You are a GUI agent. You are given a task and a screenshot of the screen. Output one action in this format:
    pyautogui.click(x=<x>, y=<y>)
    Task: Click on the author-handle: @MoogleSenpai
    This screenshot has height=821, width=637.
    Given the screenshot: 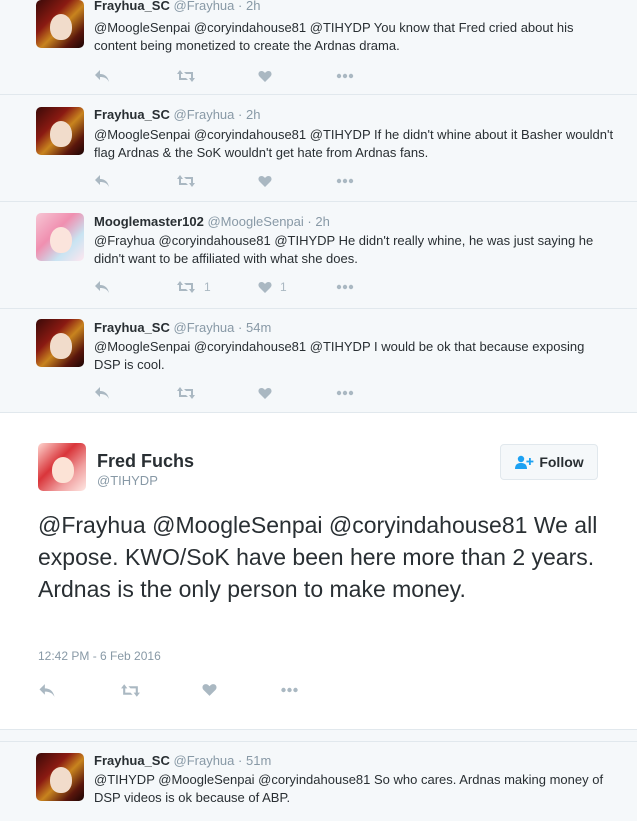 What is the action you would take?
    pyautogui.click(x=255, y=221)
    